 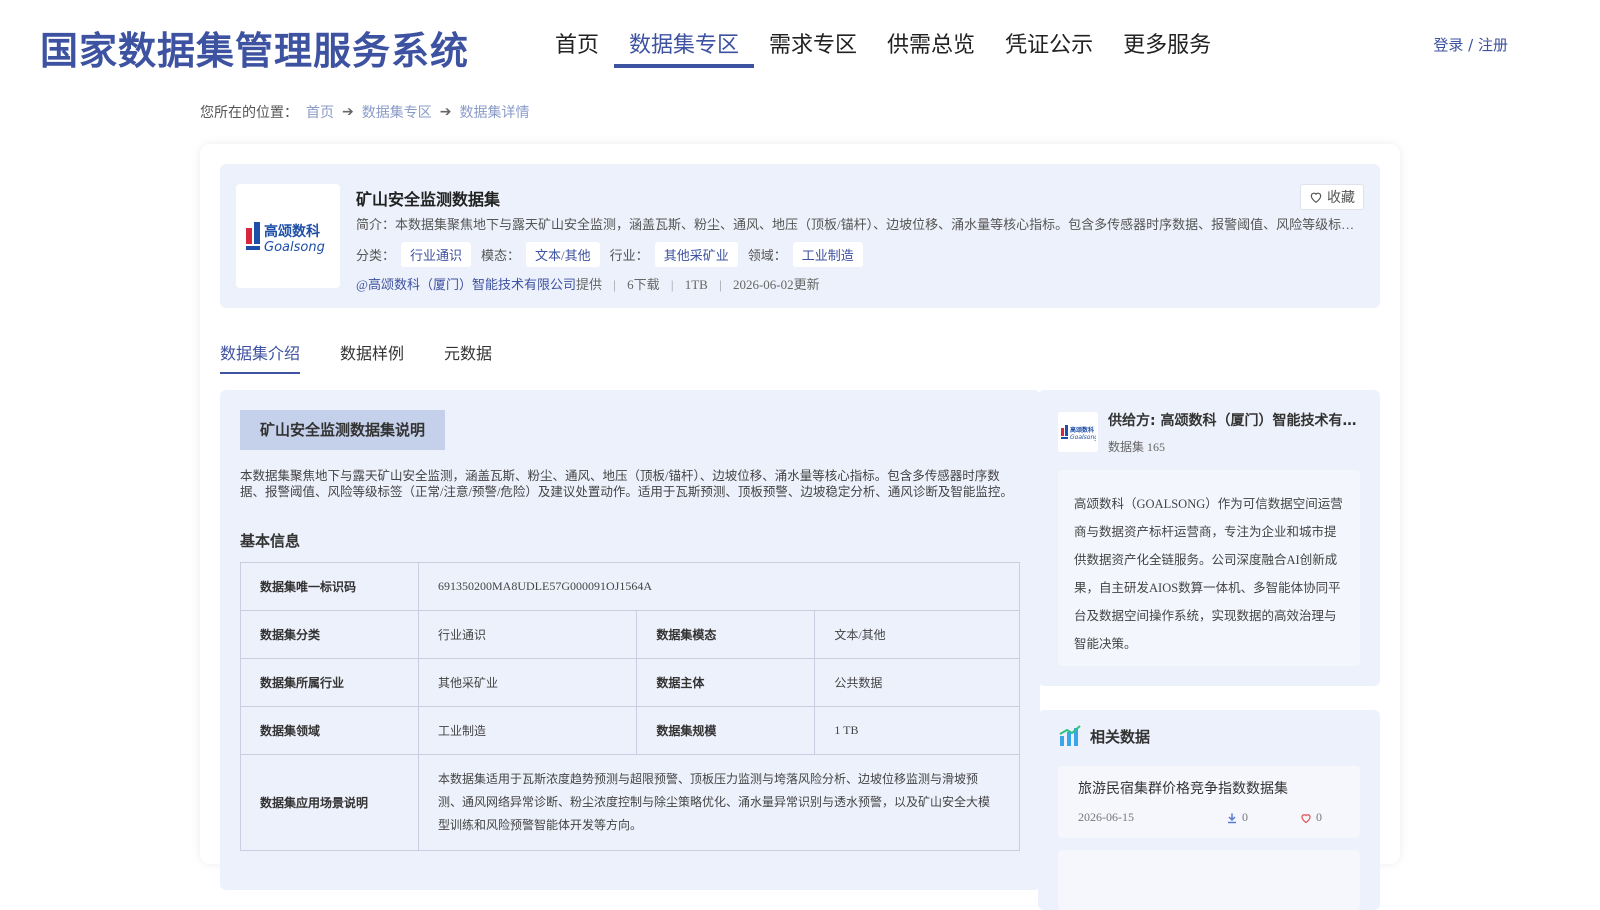 I want to click on provider-dataset-count: 数据集 165, so click(x=1137, y=447).